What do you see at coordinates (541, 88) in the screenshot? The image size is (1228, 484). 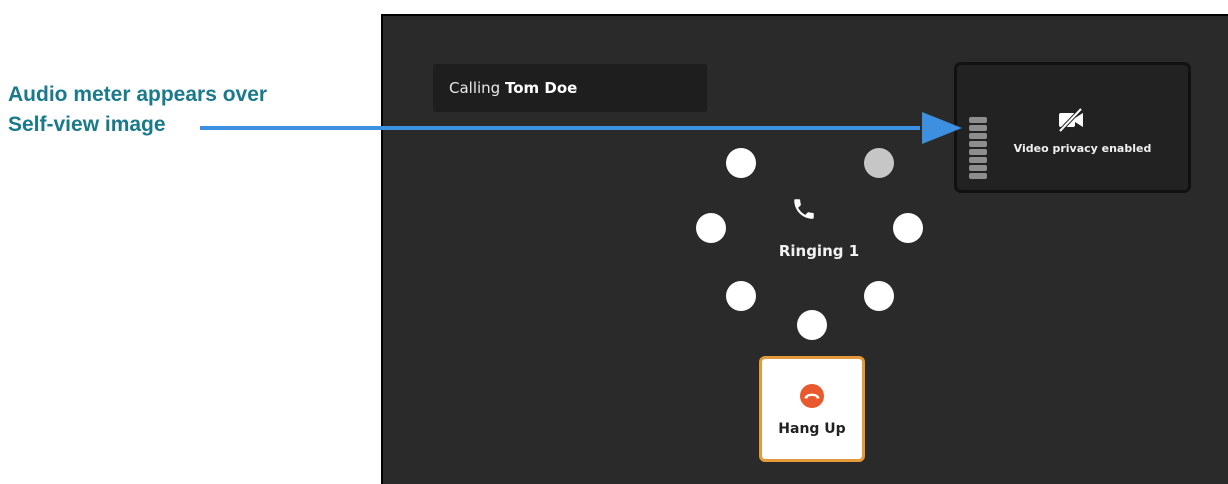 I see `callee-name: Tom Doe` at bounding box center [541, 88].